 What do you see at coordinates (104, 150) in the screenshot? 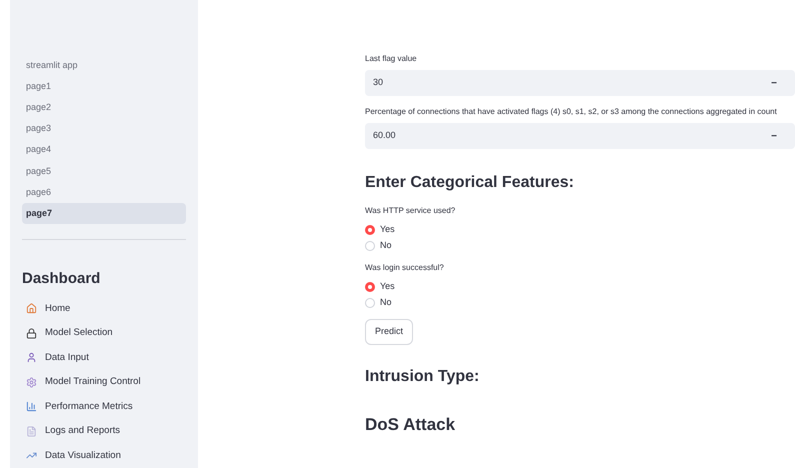
I see `page-link: page4` at bounding box center [104, 150].